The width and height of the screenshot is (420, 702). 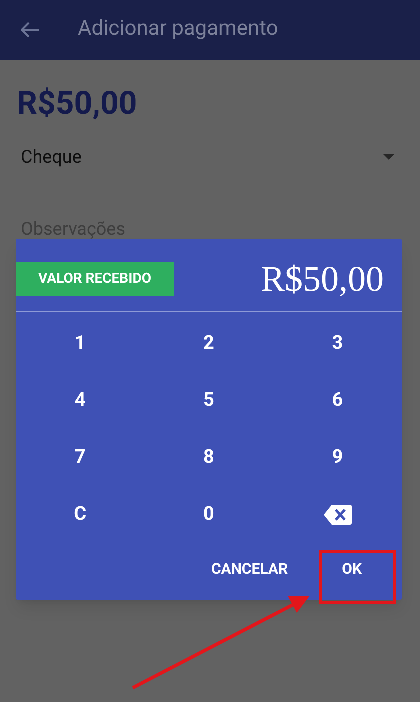 I want to click on back-arrow-icon, so click(x=30, y=30).